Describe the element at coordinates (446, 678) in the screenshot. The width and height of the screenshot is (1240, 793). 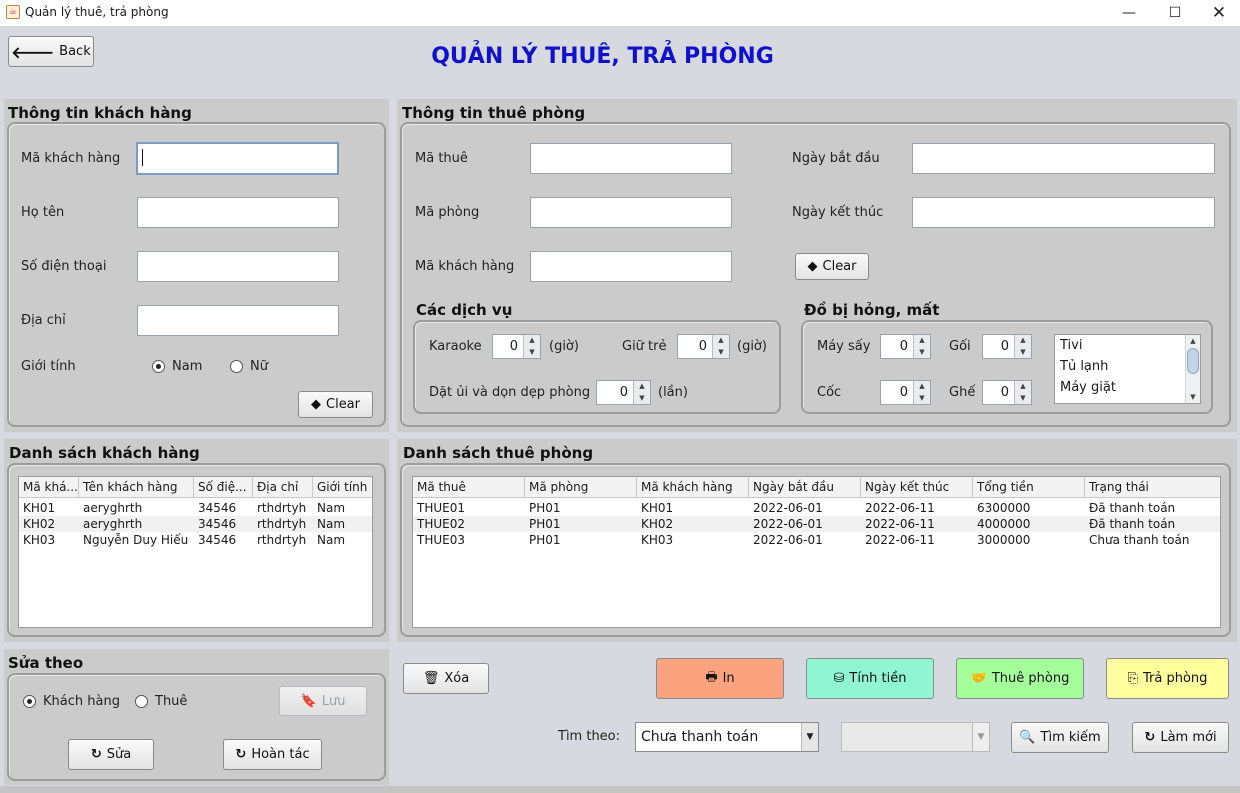
I see `delete-button: 🗑 Xóa` at that location.